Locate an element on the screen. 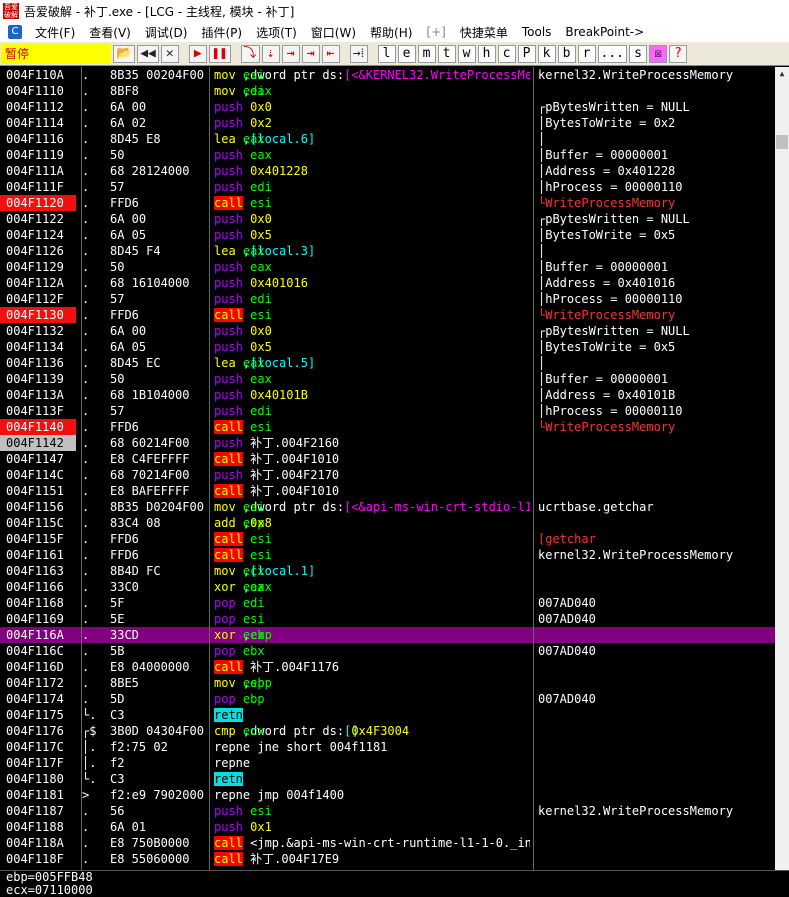  address-cell: 004F111F is located at coordinates (38, 187).